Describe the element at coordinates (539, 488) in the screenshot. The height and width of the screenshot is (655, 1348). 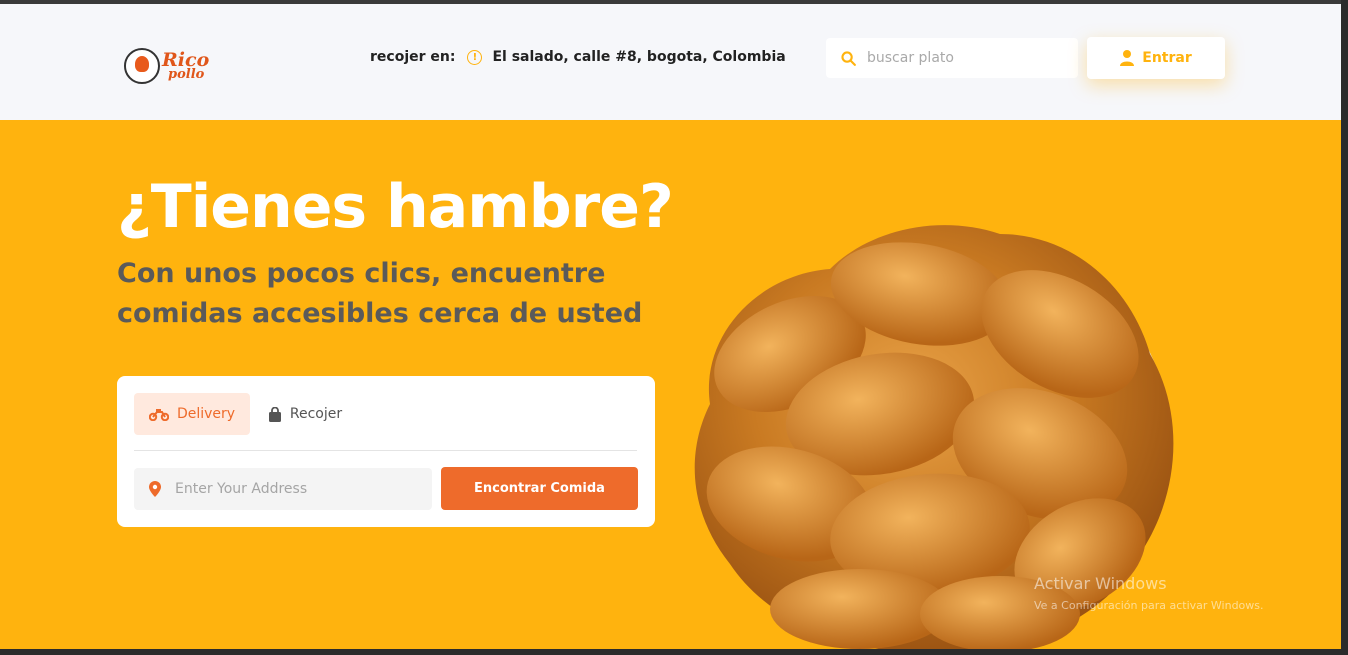
I see `find-food-button: Encontrar Comida` at that location.